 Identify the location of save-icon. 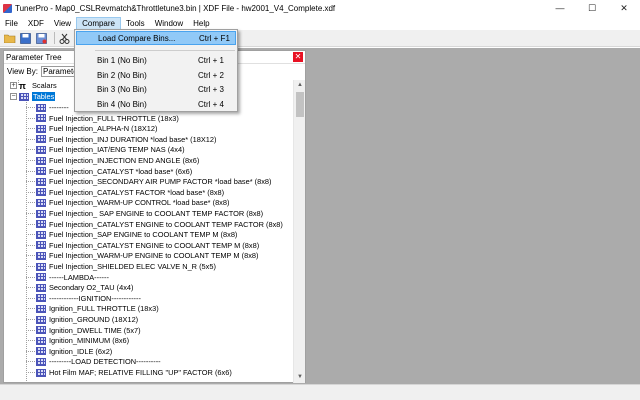
(25, 38).